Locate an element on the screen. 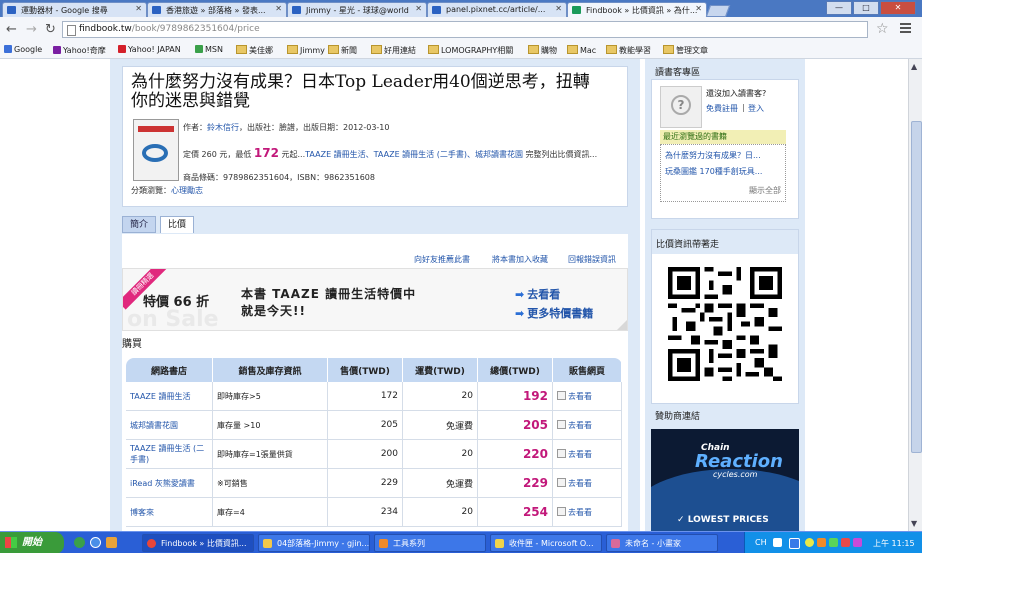 Image resolution: width=1024 pixels, height=614 pixels. reload-icon: ↻ is located at coordinates (50, 29).